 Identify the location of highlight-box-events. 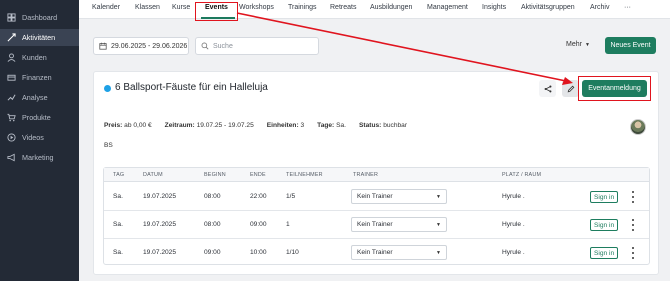
(216, 11).